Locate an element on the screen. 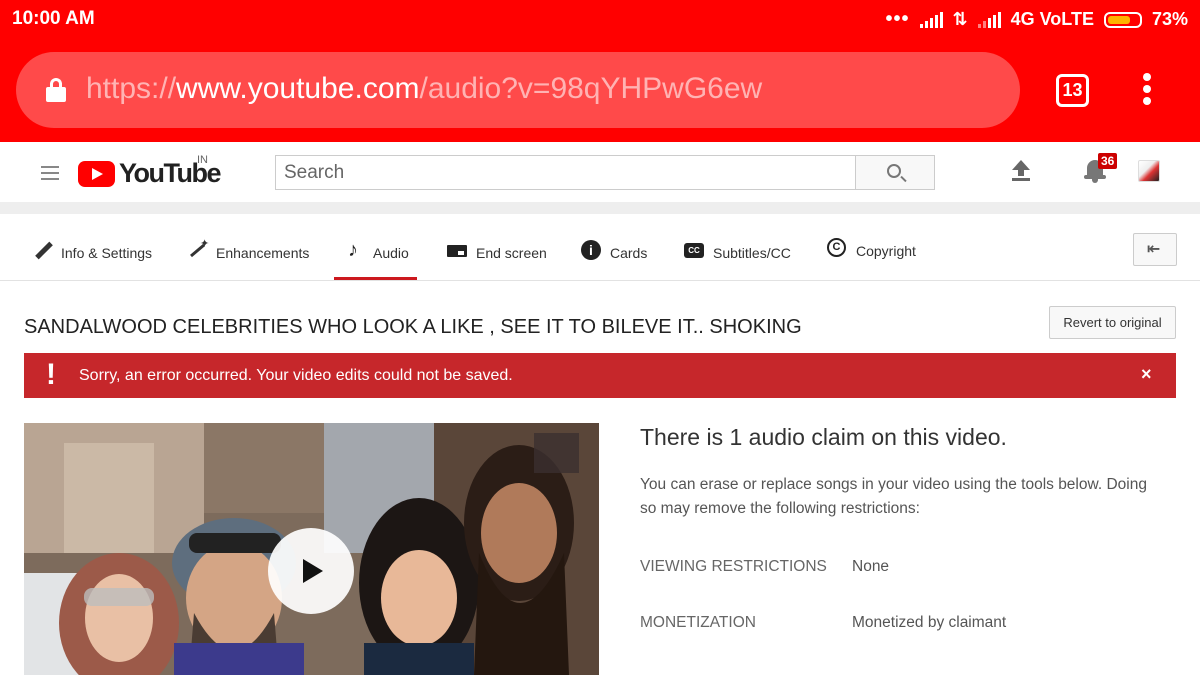 The height and width of the screenshot is (675, 1200). tab-label: Cards is located at coordinates (629, 253).